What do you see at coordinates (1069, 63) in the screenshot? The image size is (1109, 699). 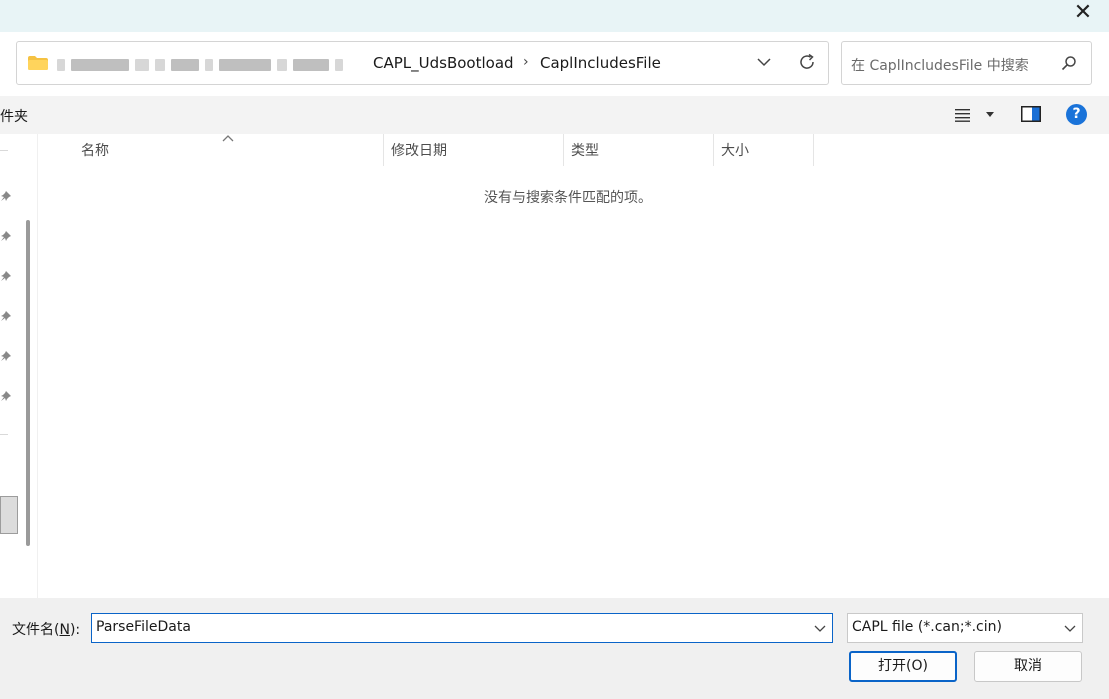 I see `search-icon` at bounding box center [1069, 63].